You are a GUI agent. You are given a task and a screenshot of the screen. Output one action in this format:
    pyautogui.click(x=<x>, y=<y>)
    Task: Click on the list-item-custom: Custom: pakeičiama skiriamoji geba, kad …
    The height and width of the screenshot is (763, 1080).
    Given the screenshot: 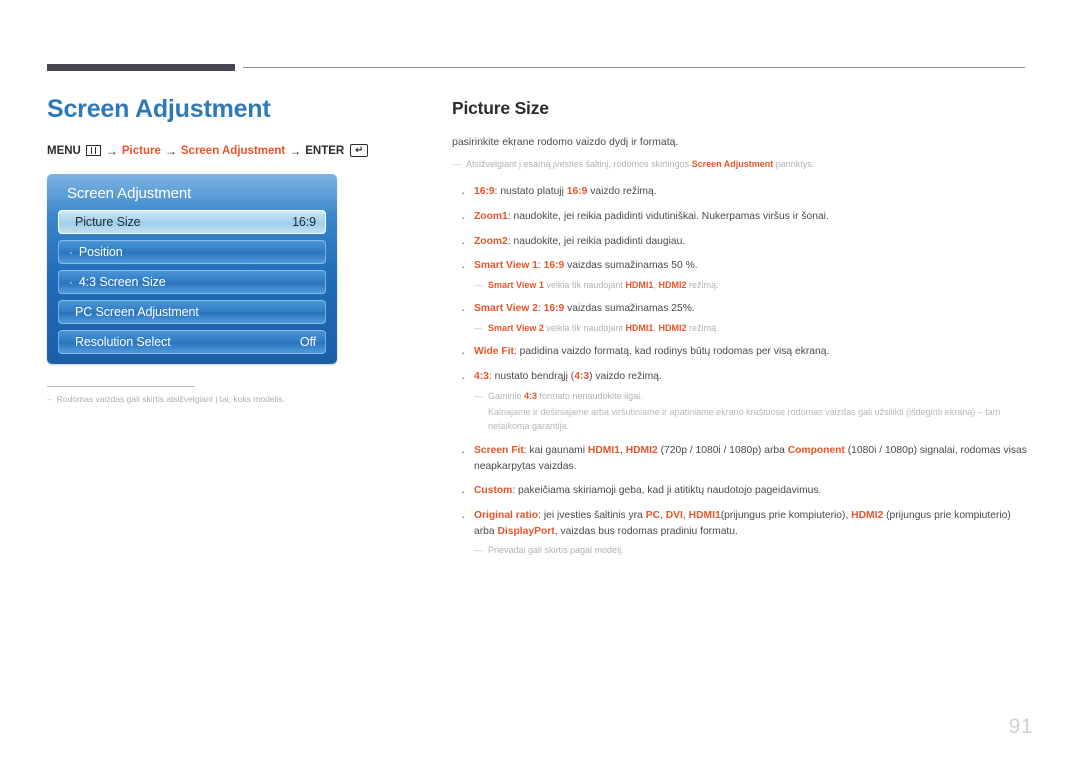 What is the action you would take?
    pyautogui.click(x=741, y=491)
    